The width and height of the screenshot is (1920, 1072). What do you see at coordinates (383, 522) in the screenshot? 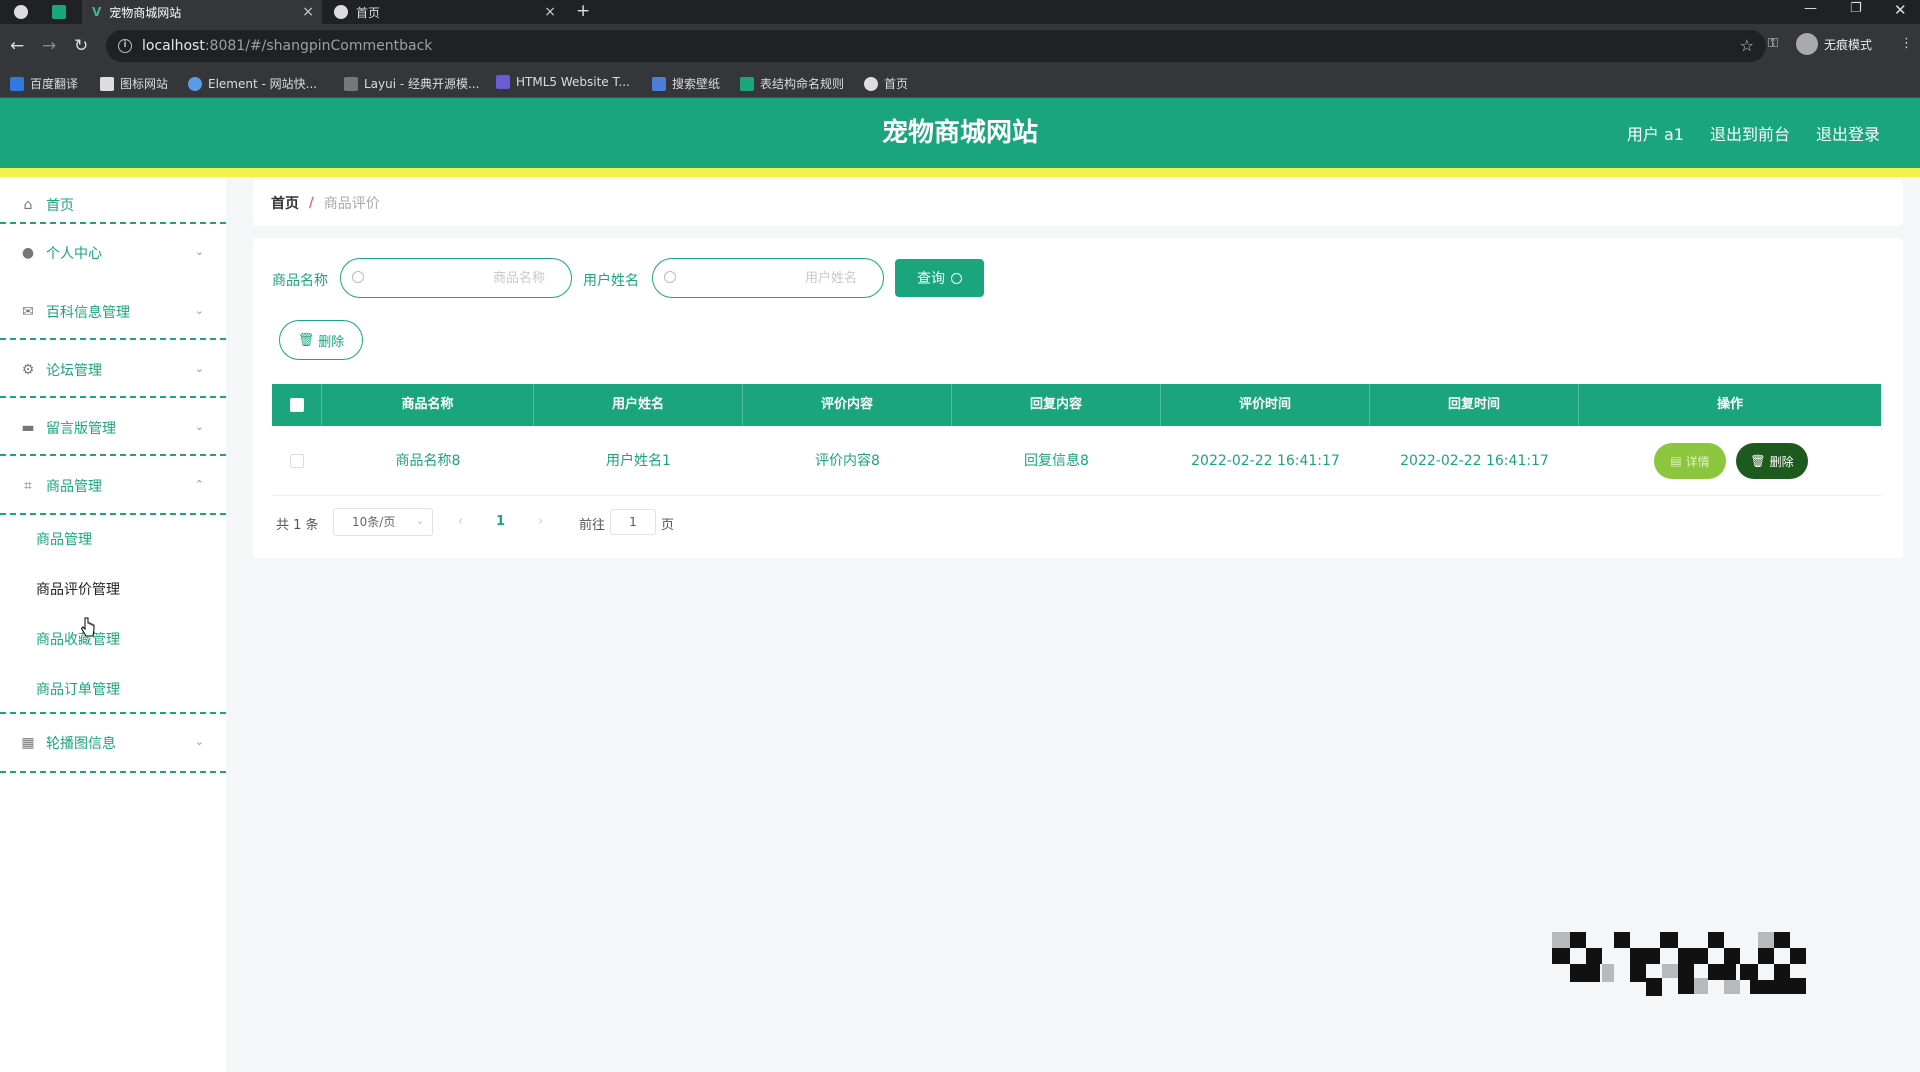
I see `page-size-select: 10条/页 ⌄` at bounding box center [383, 522].